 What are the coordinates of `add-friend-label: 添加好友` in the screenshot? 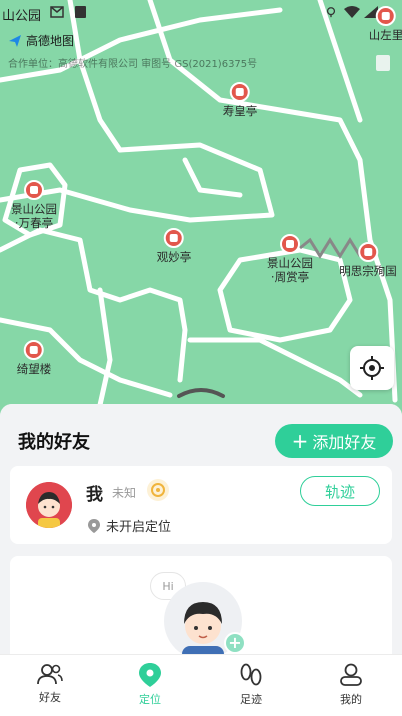 It's located at (344, 442).